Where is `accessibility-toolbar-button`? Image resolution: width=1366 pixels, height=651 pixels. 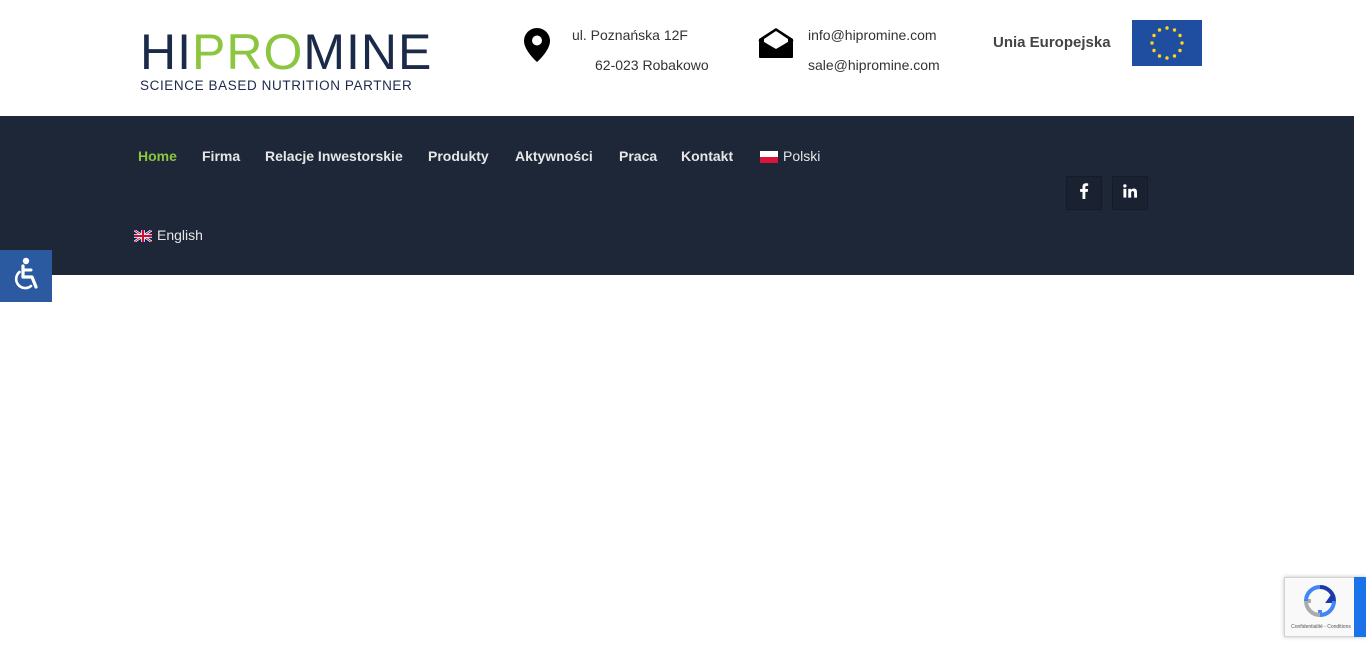 accessibility-toolbar-button is located at coordinates (26, 276).